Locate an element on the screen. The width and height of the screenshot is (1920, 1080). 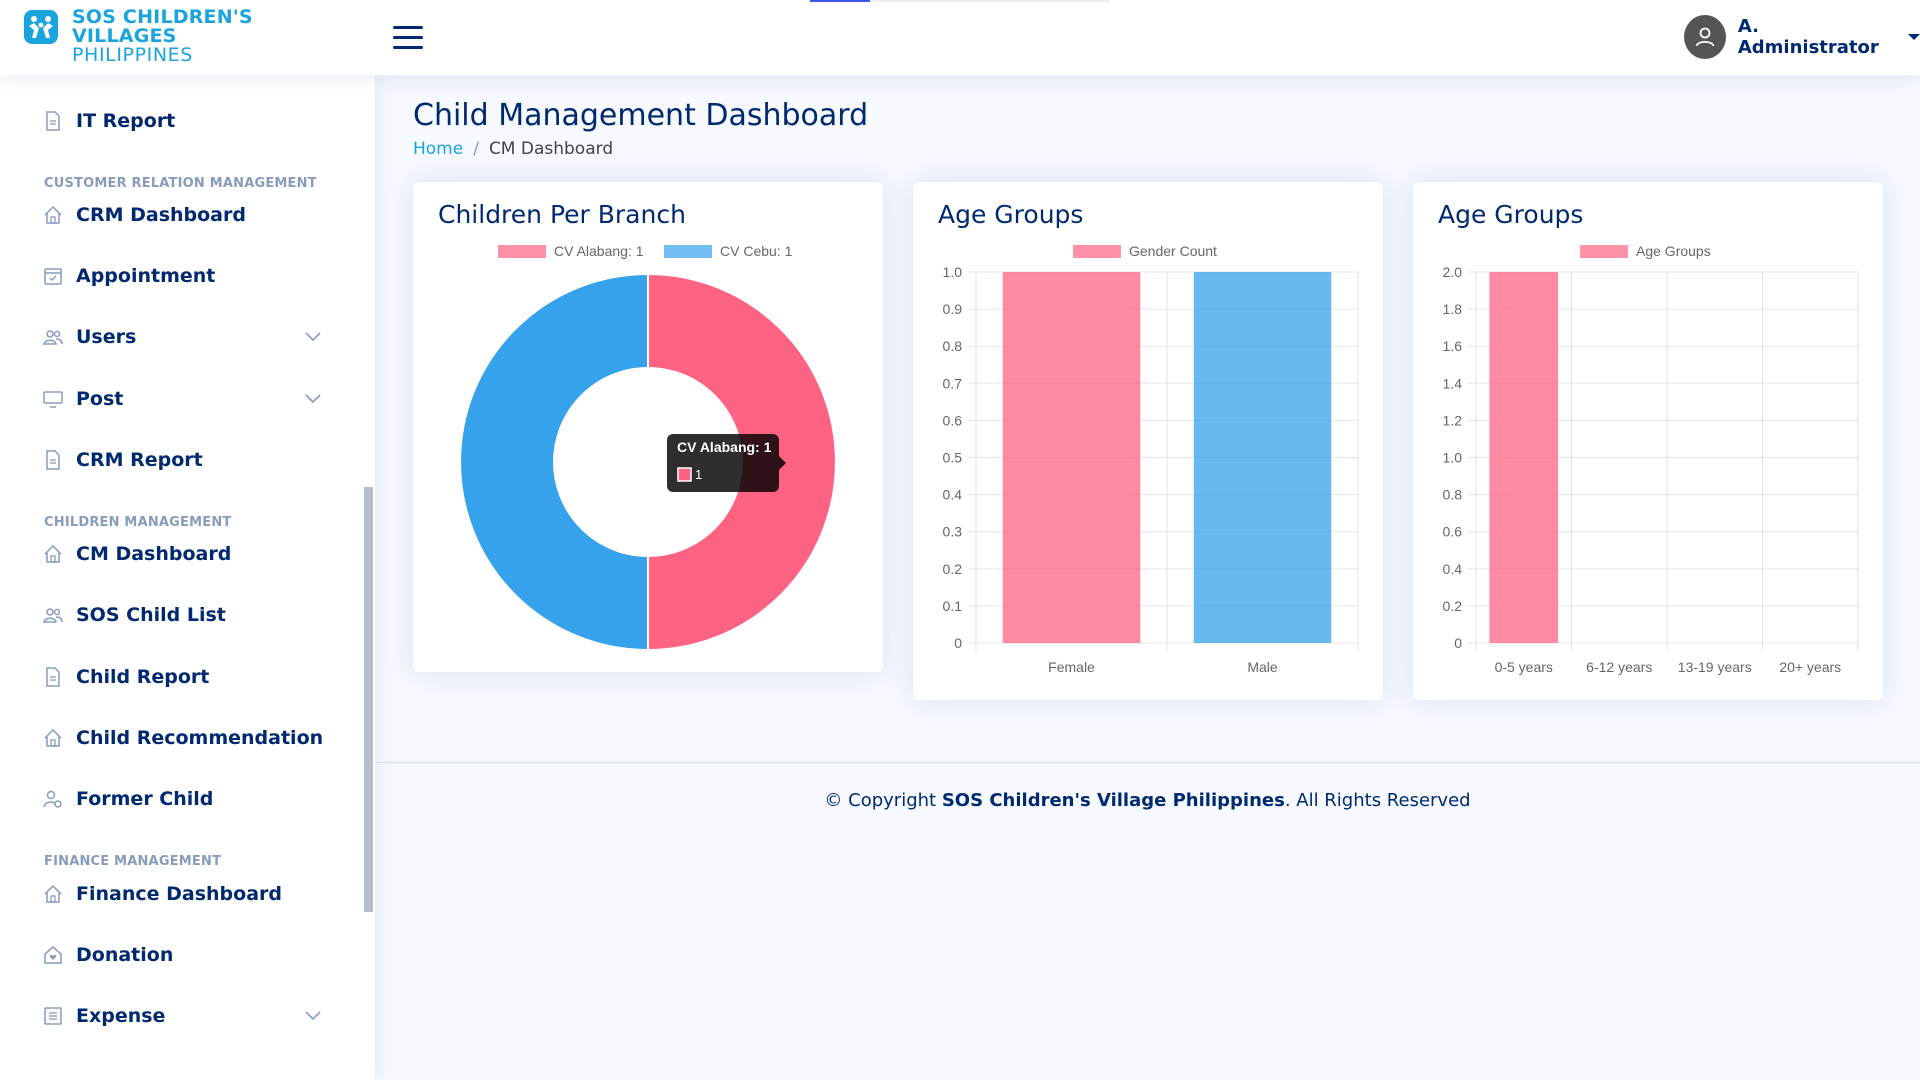
sidebar-item-label: Expense is located at coordinates (121, 1016).